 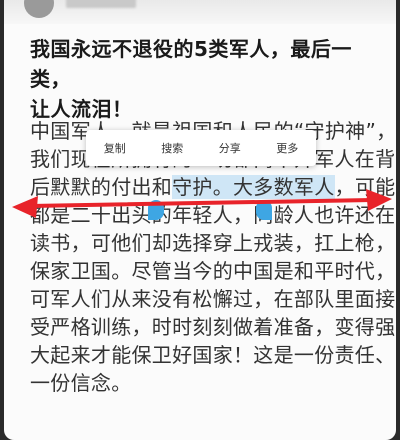 I want to click on right-arrowhead-icon, so click(x=379, y=200).